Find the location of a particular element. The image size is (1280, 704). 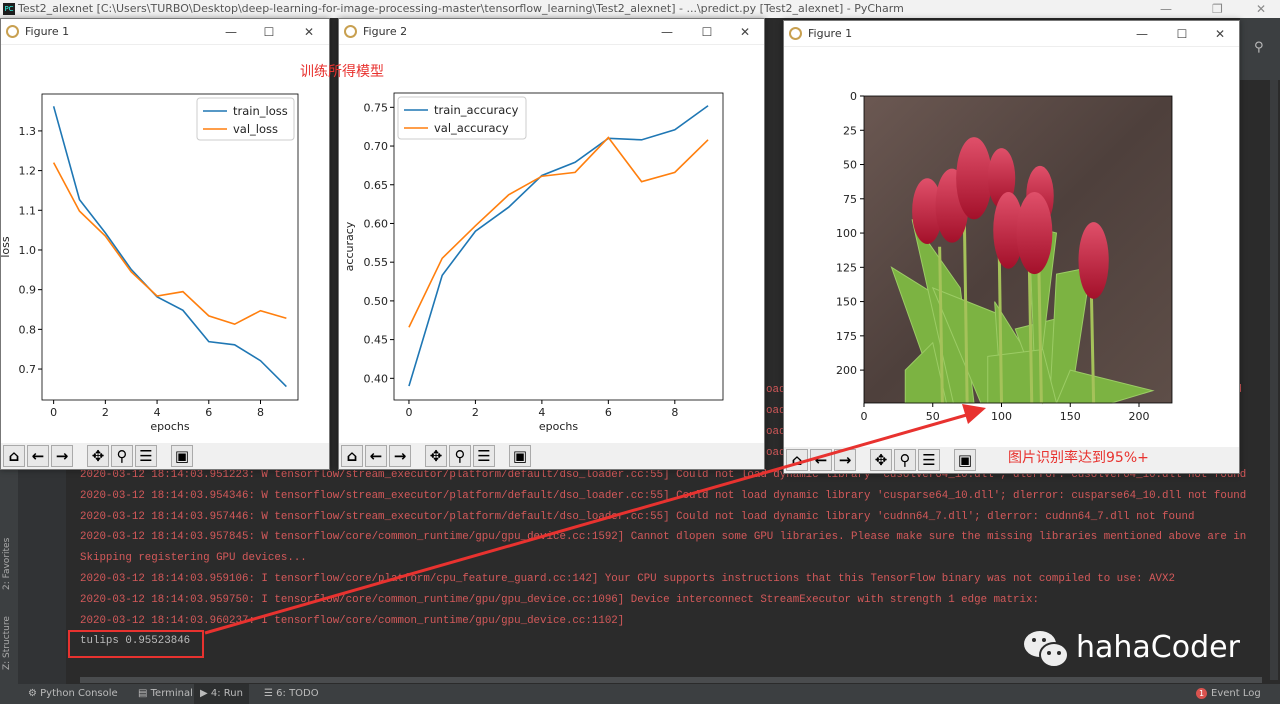

y-tick-label: 0.8 is located at coordinates (28, 329).